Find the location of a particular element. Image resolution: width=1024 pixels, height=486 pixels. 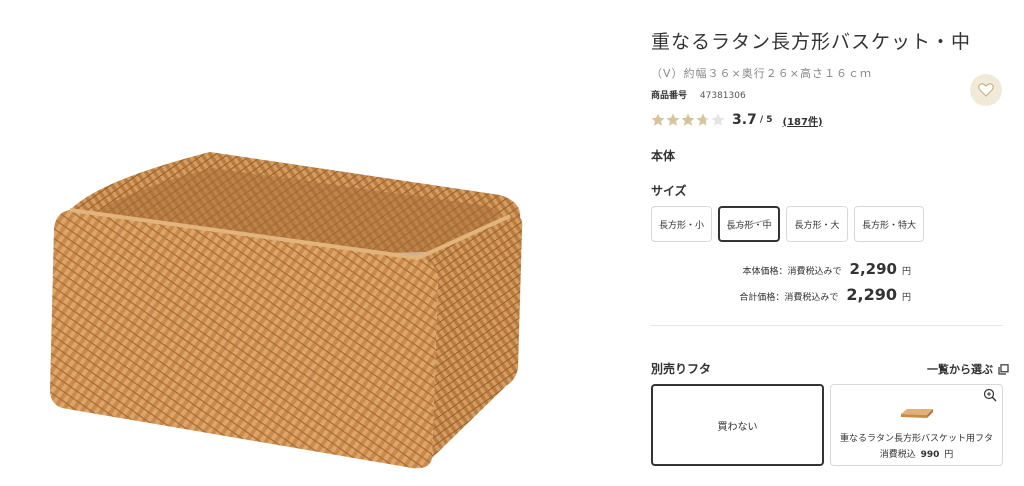

lid-option-none: 買わない is located at coordinates (737, 425).